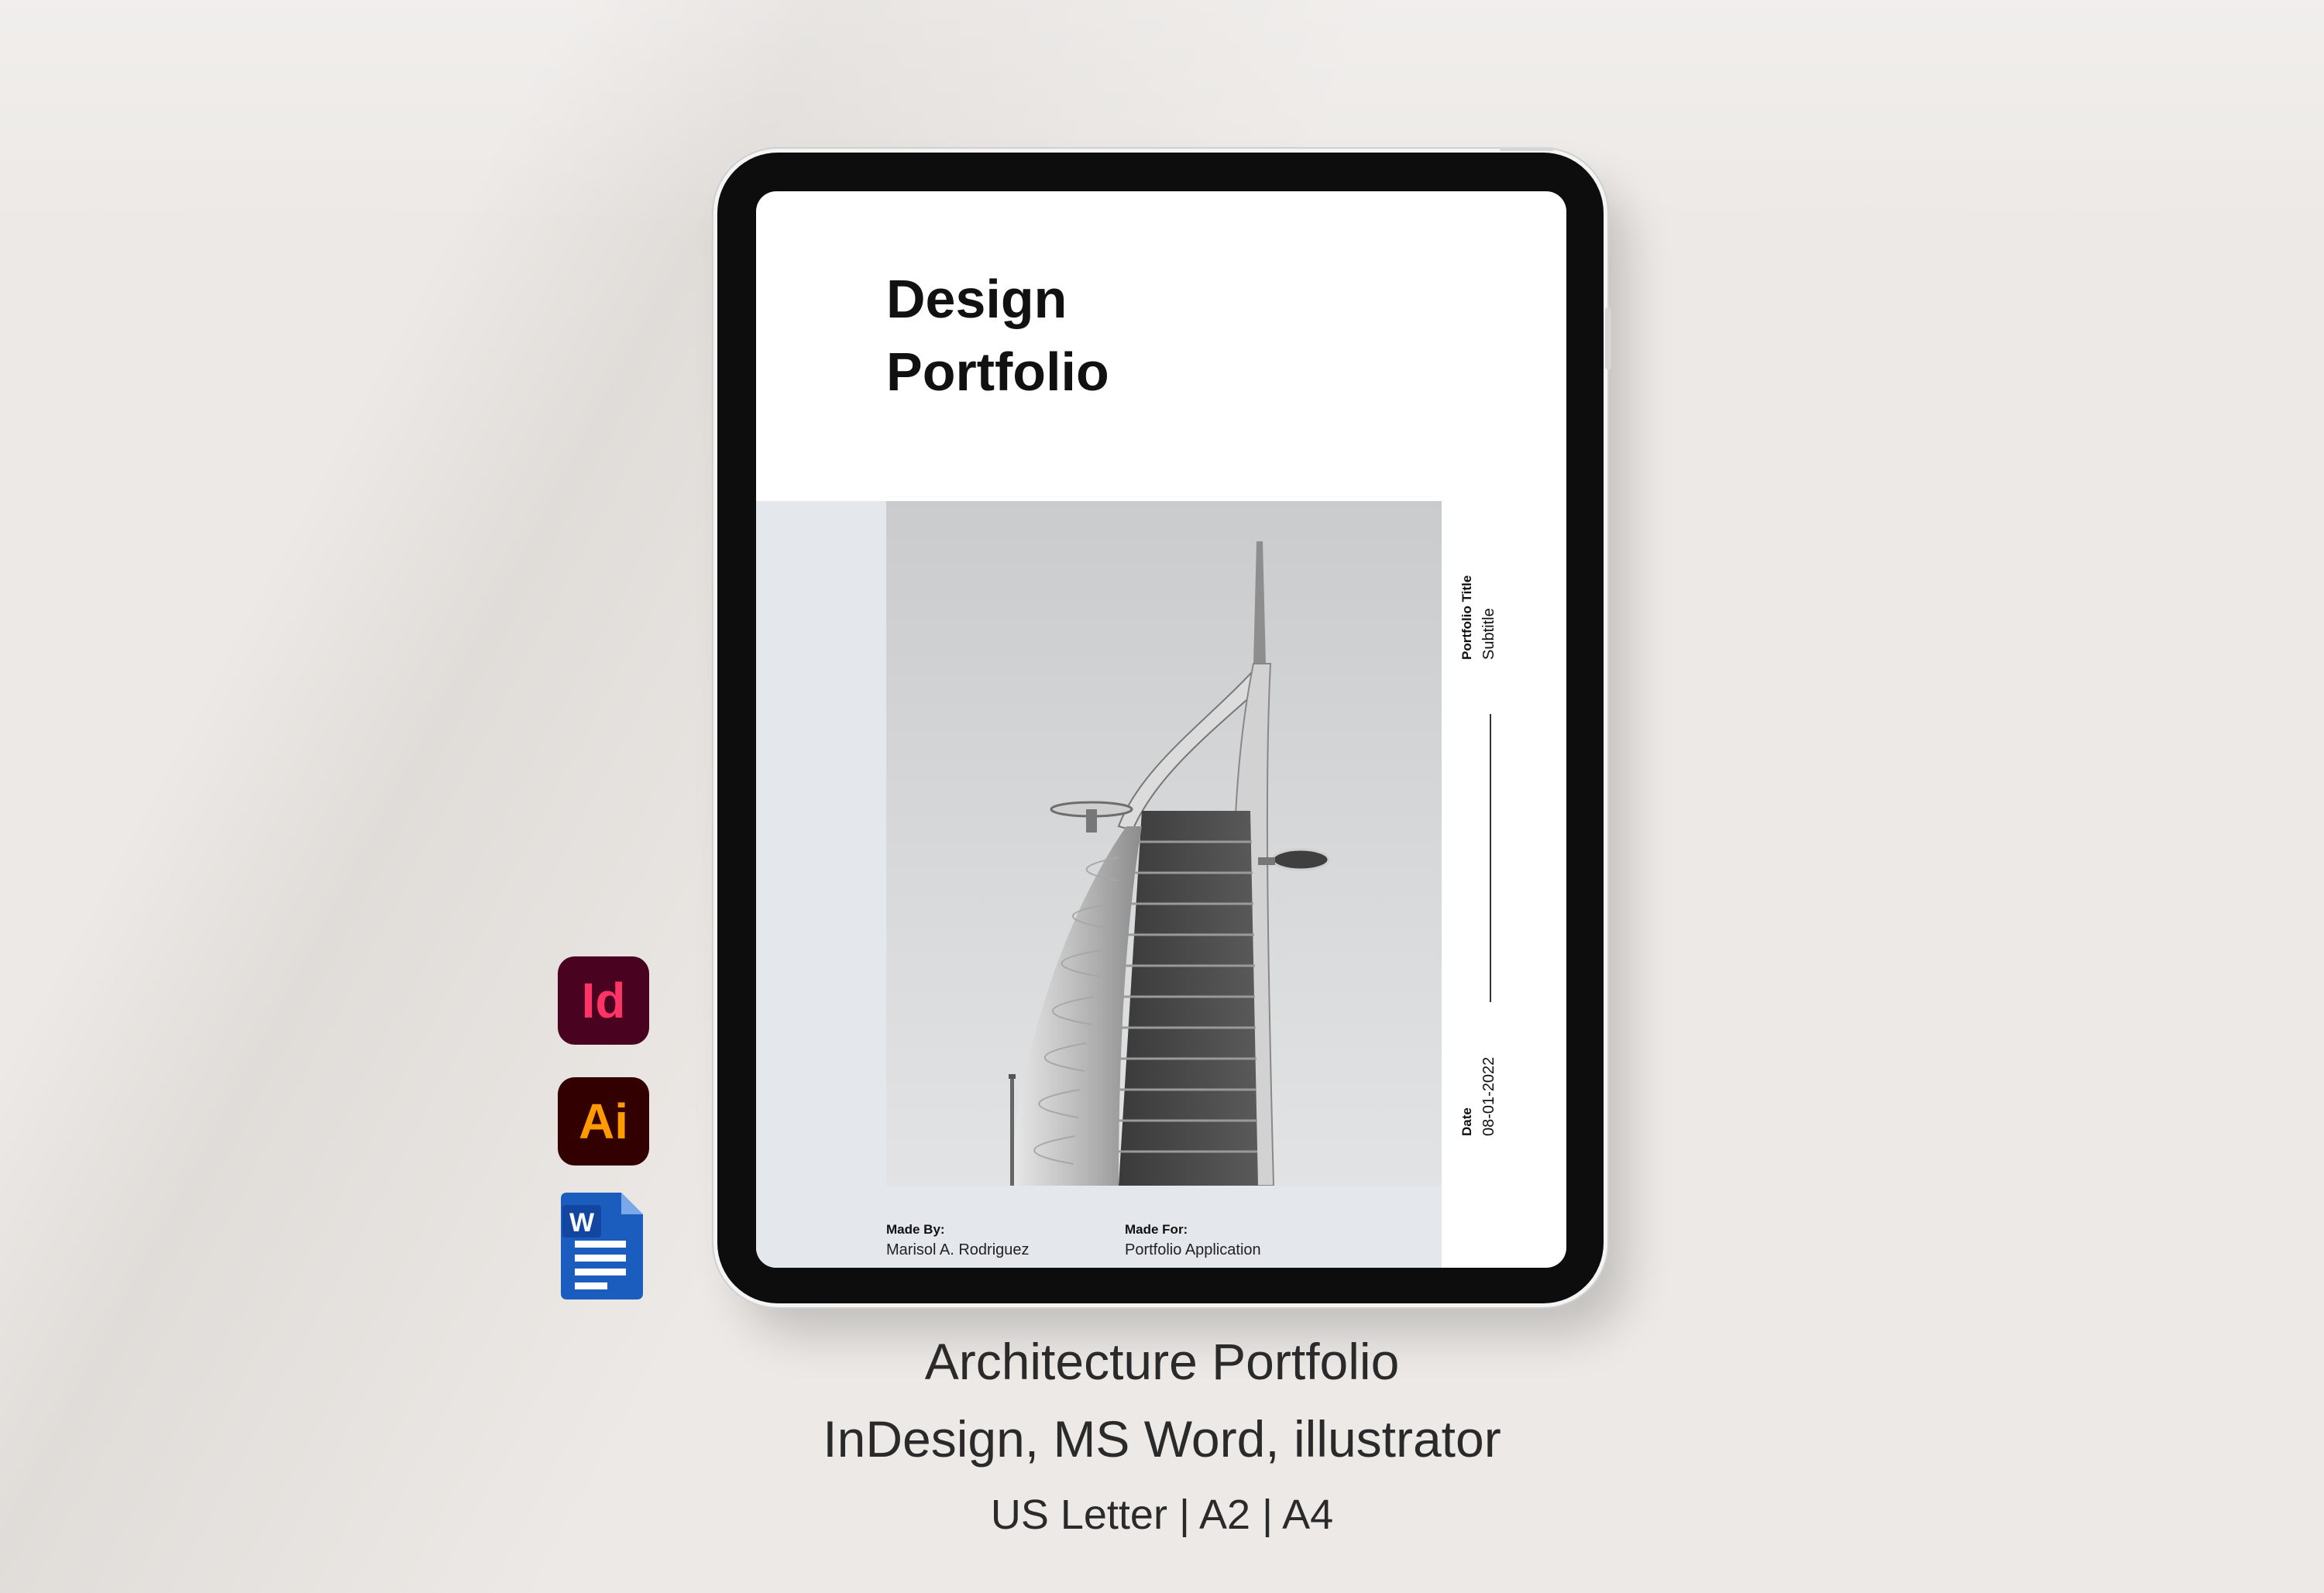 The width and height of the screenshot is (2324, 1593). I want to click on tablet-top-button, so click(1527, 149).